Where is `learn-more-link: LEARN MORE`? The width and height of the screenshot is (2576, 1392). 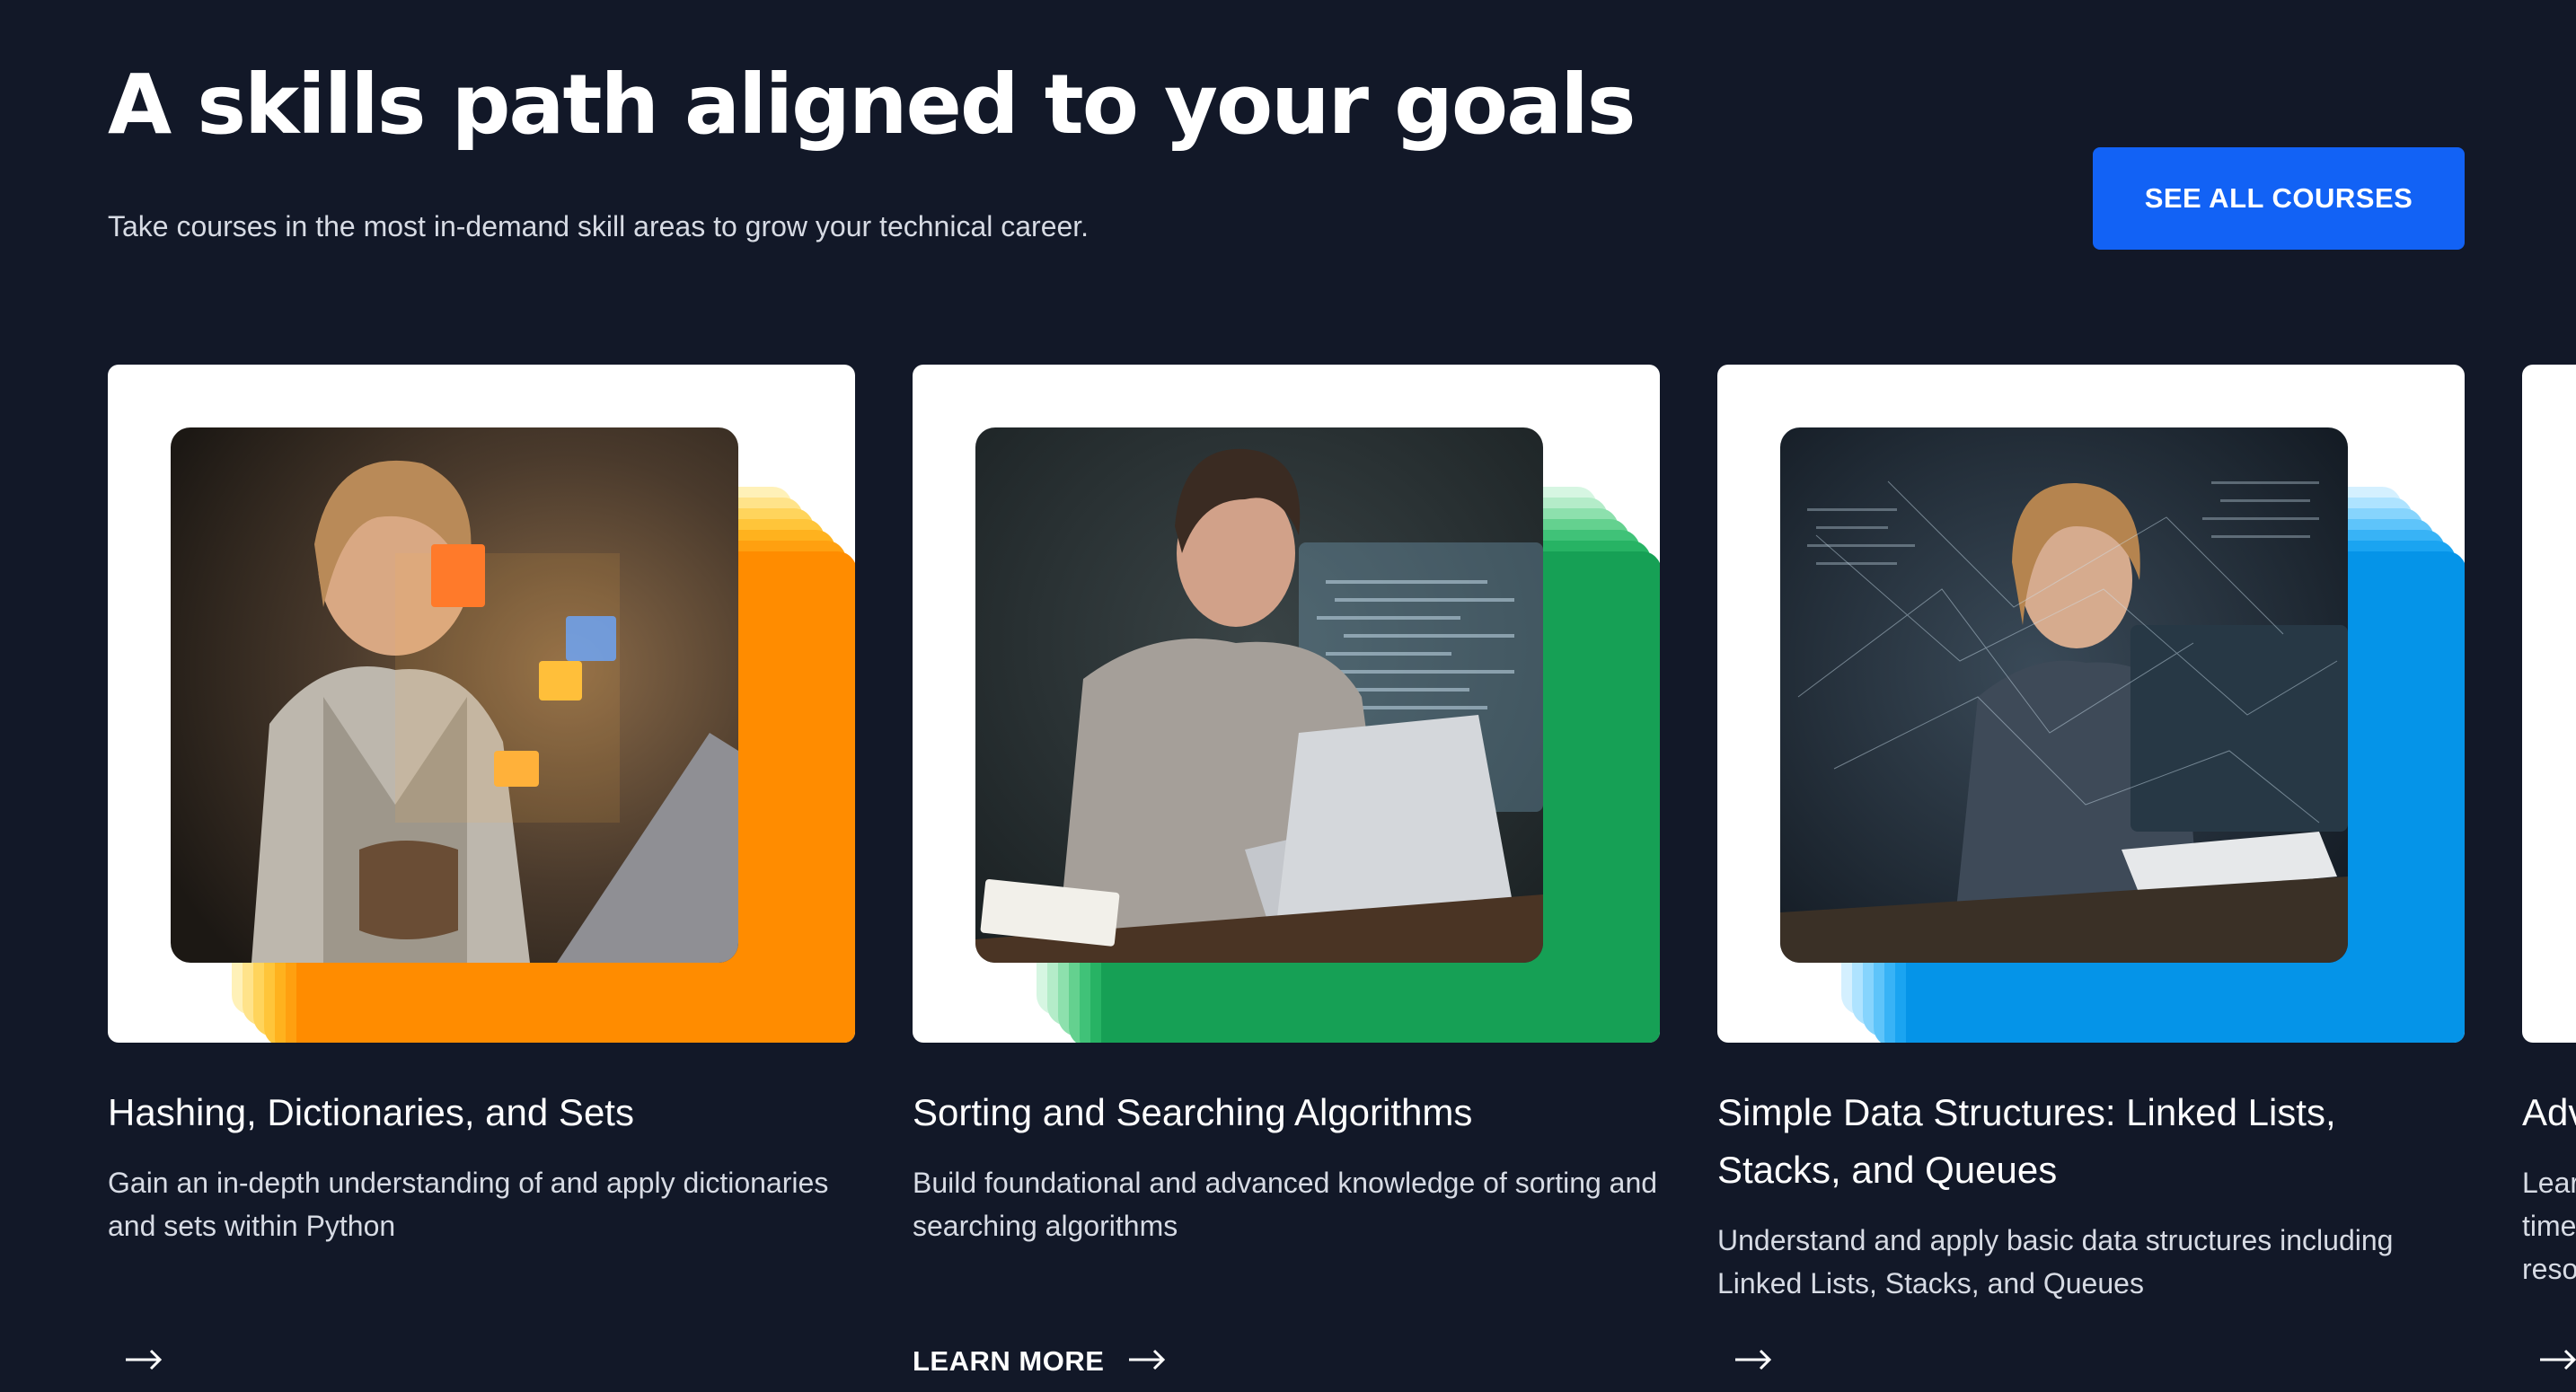 learn-more-link: LEARN MORE is located at coordinates (1040, 1361).